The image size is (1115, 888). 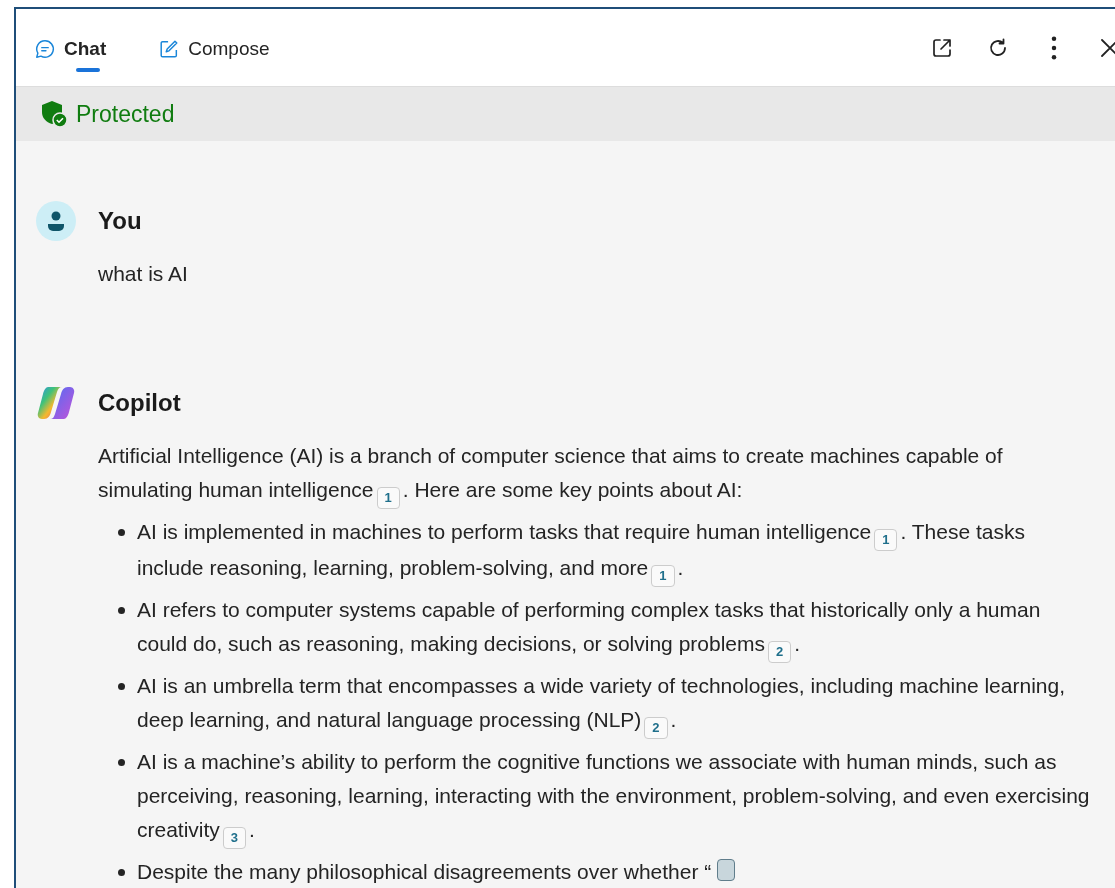 I want to click on author-name: Copilot, so click(x=139, y=403).